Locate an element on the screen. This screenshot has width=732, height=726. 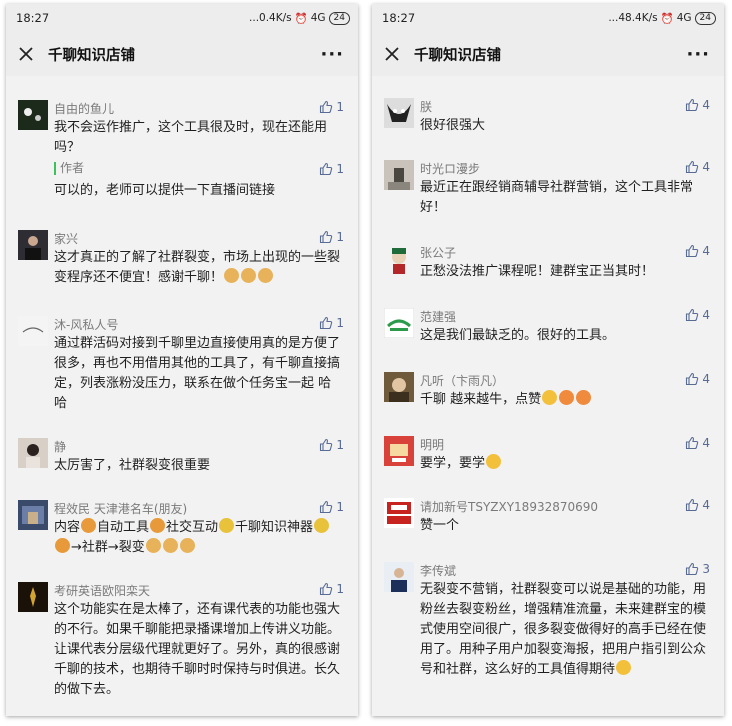
author-reply: 作者 可以的，老师可以提供一下直播间链接 is located at coordinates (199, 181).